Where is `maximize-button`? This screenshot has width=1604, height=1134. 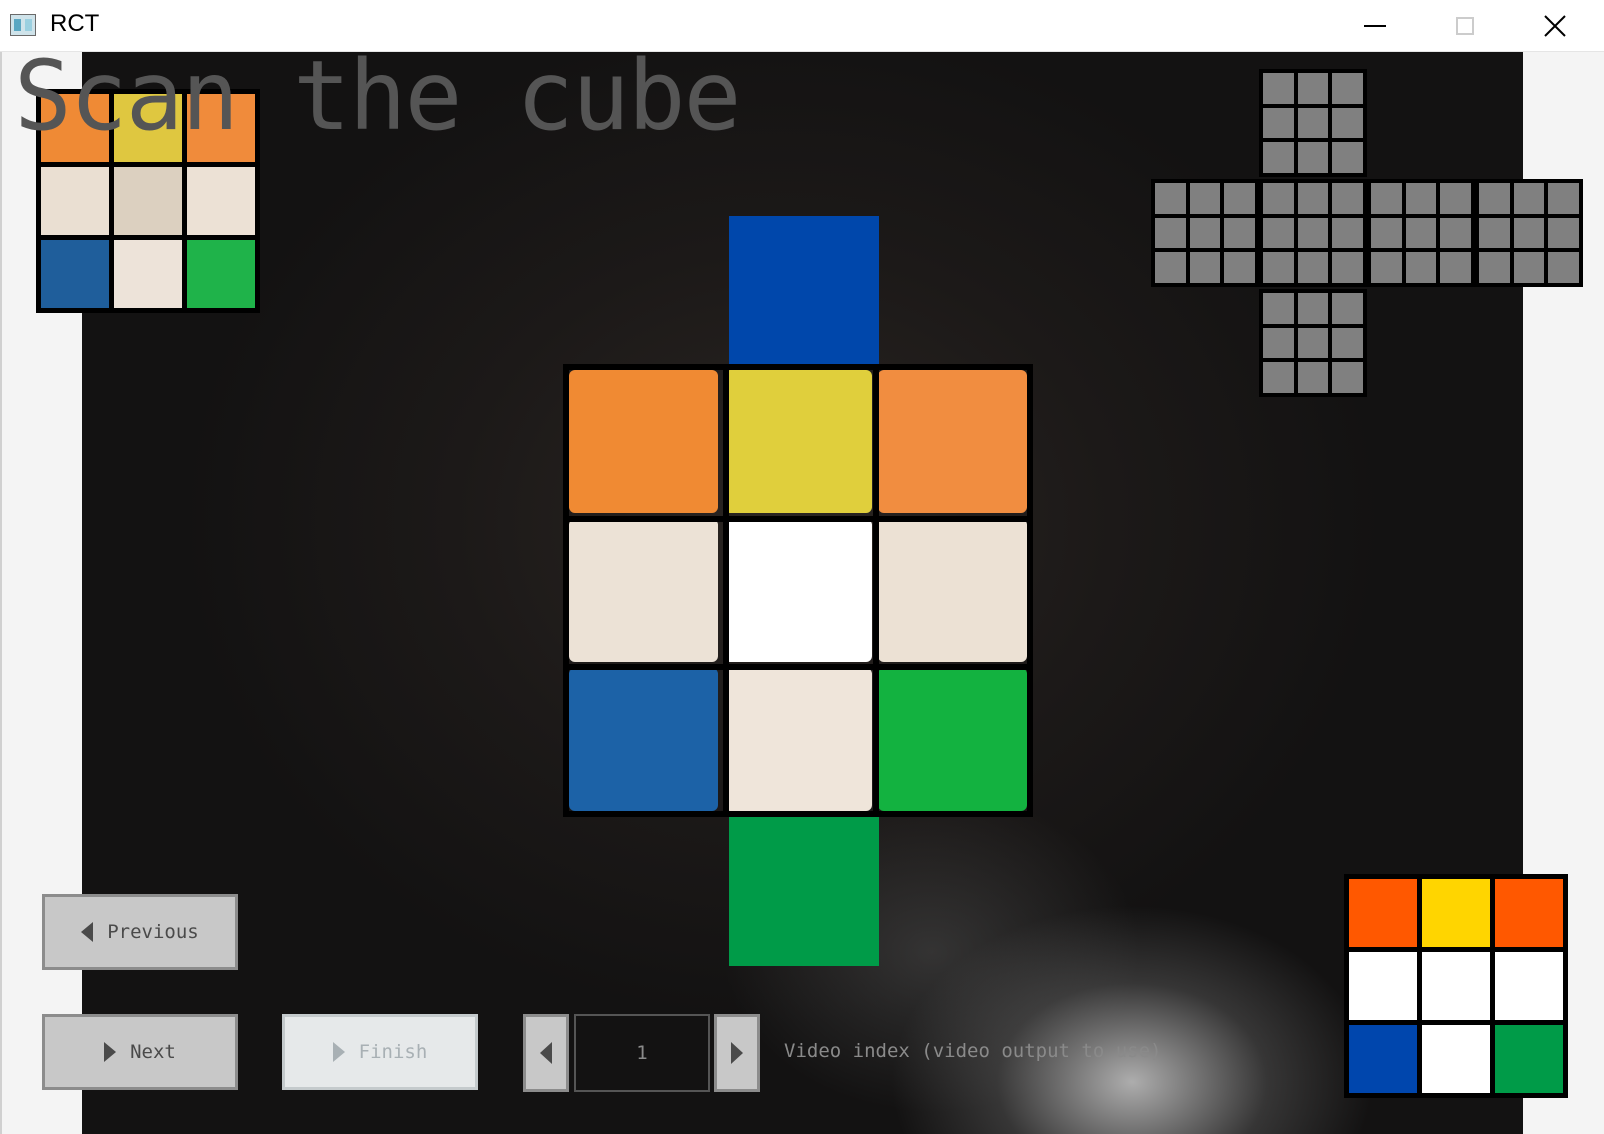 maximize-button is located at coordinates (1465, 25).